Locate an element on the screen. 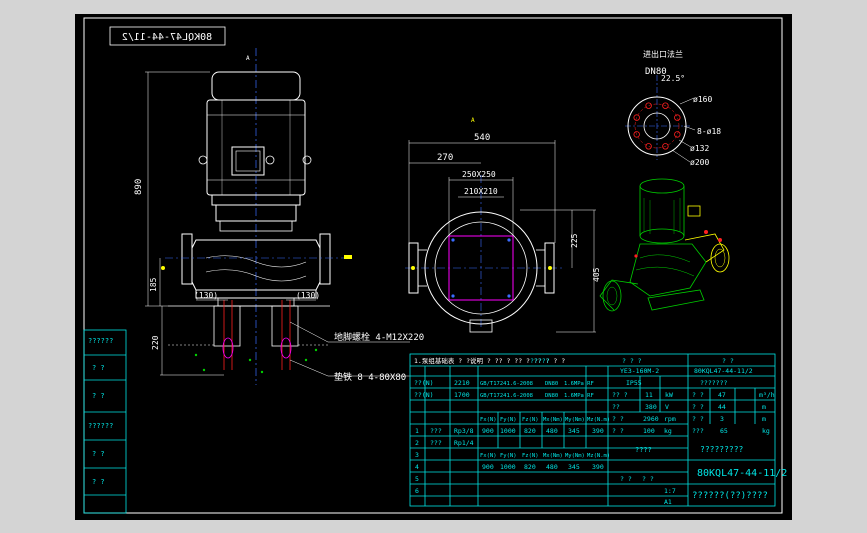 The image size is (867, 533). title-bottom-1: ? ? is located at coordinates (626, 479).